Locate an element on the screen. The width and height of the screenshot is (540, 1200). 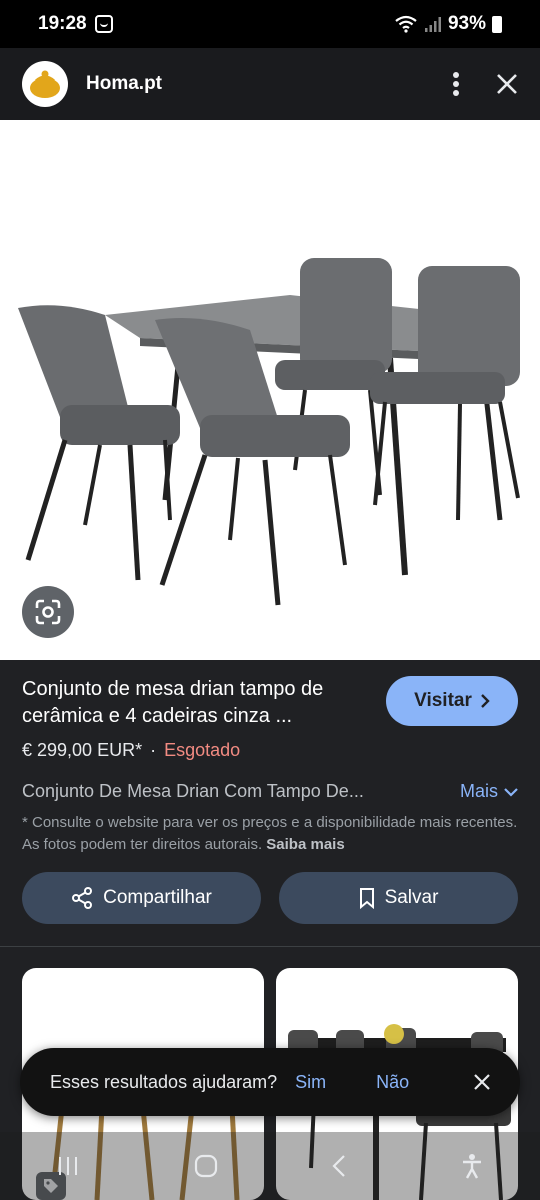
status-indicators: 93% is located at coordinates (448, 24).